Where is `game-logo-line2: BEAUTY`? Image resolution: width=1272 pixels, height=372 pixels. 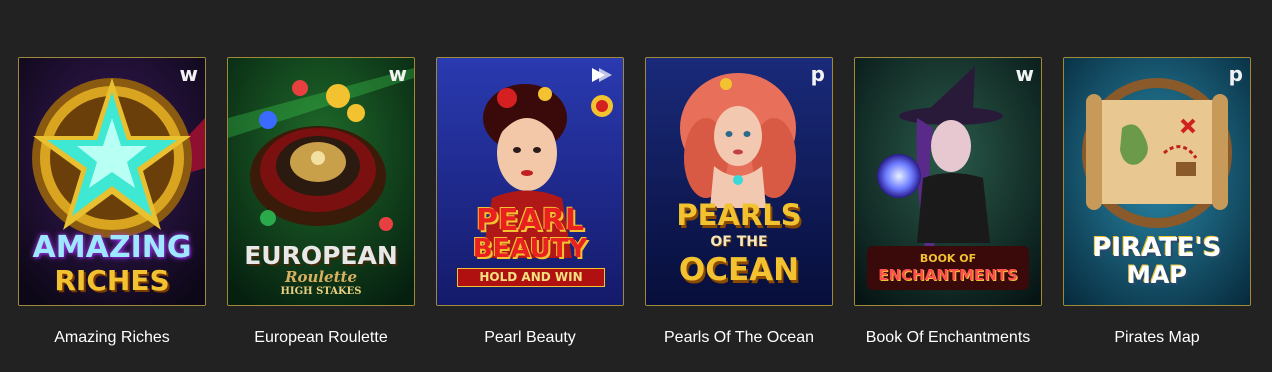
game-logo-line2: BEAUTY is located at coordinates (530, 249).